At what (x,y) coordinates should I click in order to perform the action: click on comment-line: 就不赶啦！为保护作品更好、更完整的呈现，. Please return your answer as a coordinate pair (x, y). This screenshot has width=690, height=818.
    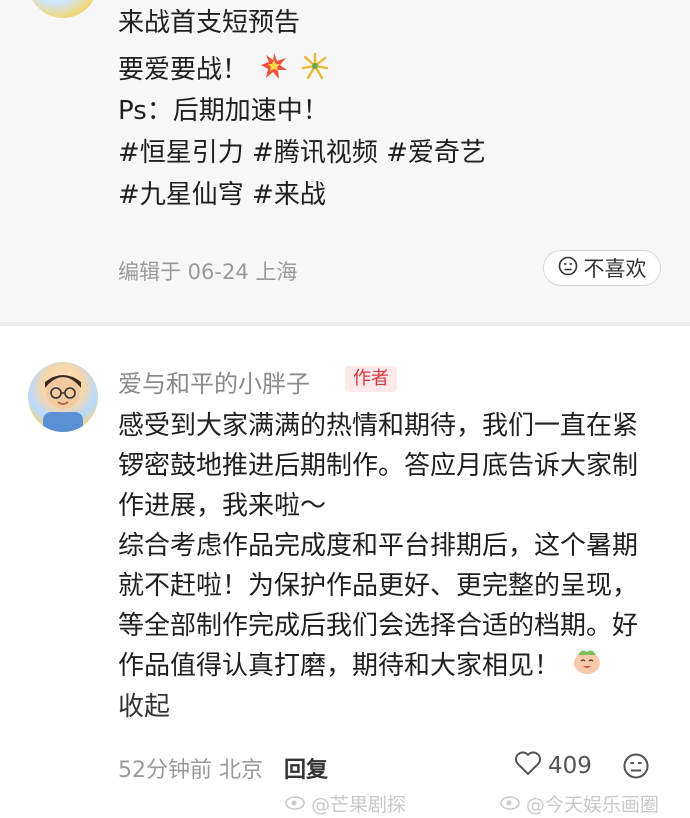
    Looking at the image, I should click on (378, 586).